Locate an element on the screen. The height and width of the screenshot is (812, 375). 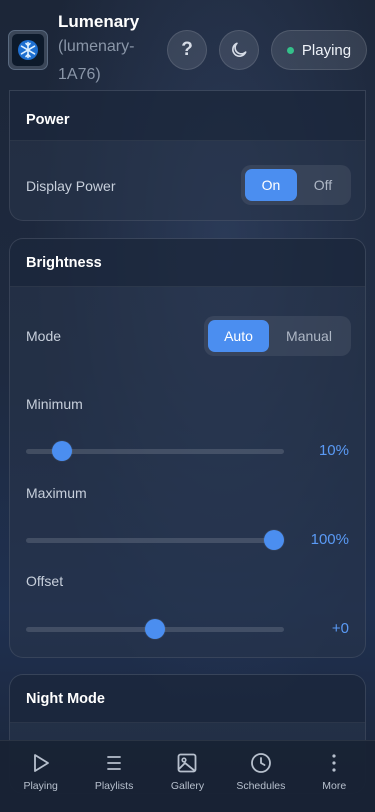
minimum-label: Minimum is located at coordinates (54, 404).